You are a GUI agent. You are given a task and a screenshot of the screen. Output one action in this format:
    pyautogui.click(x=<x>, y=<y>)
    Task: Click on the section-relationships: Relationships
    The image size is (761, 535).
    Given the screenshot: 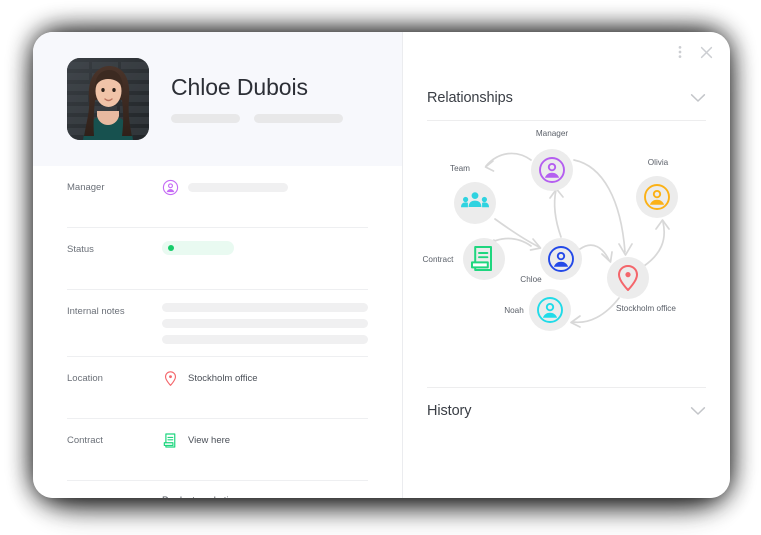 What is the action you would take?
    pyautogui.click(x=566, y=105)
    